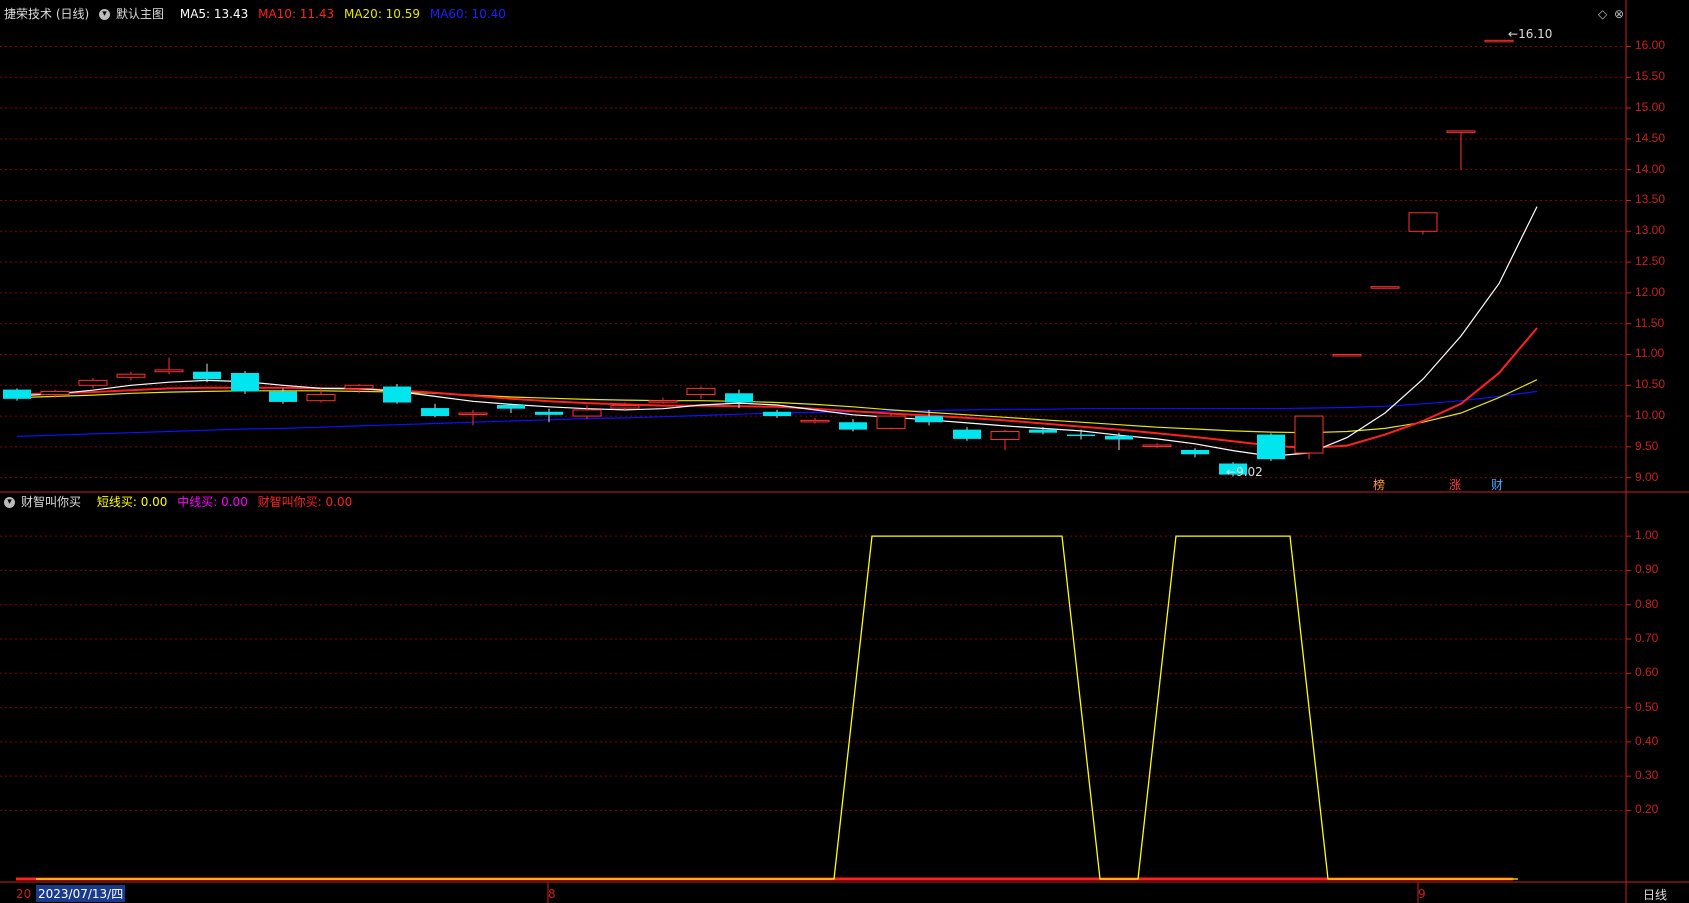 This screenshot has width=1689, height=903. What do you see at coordinates (1647, 706) in the screenshot?
I see `indicator-tick-label: 0.50` at bounding box center [1647, 706].